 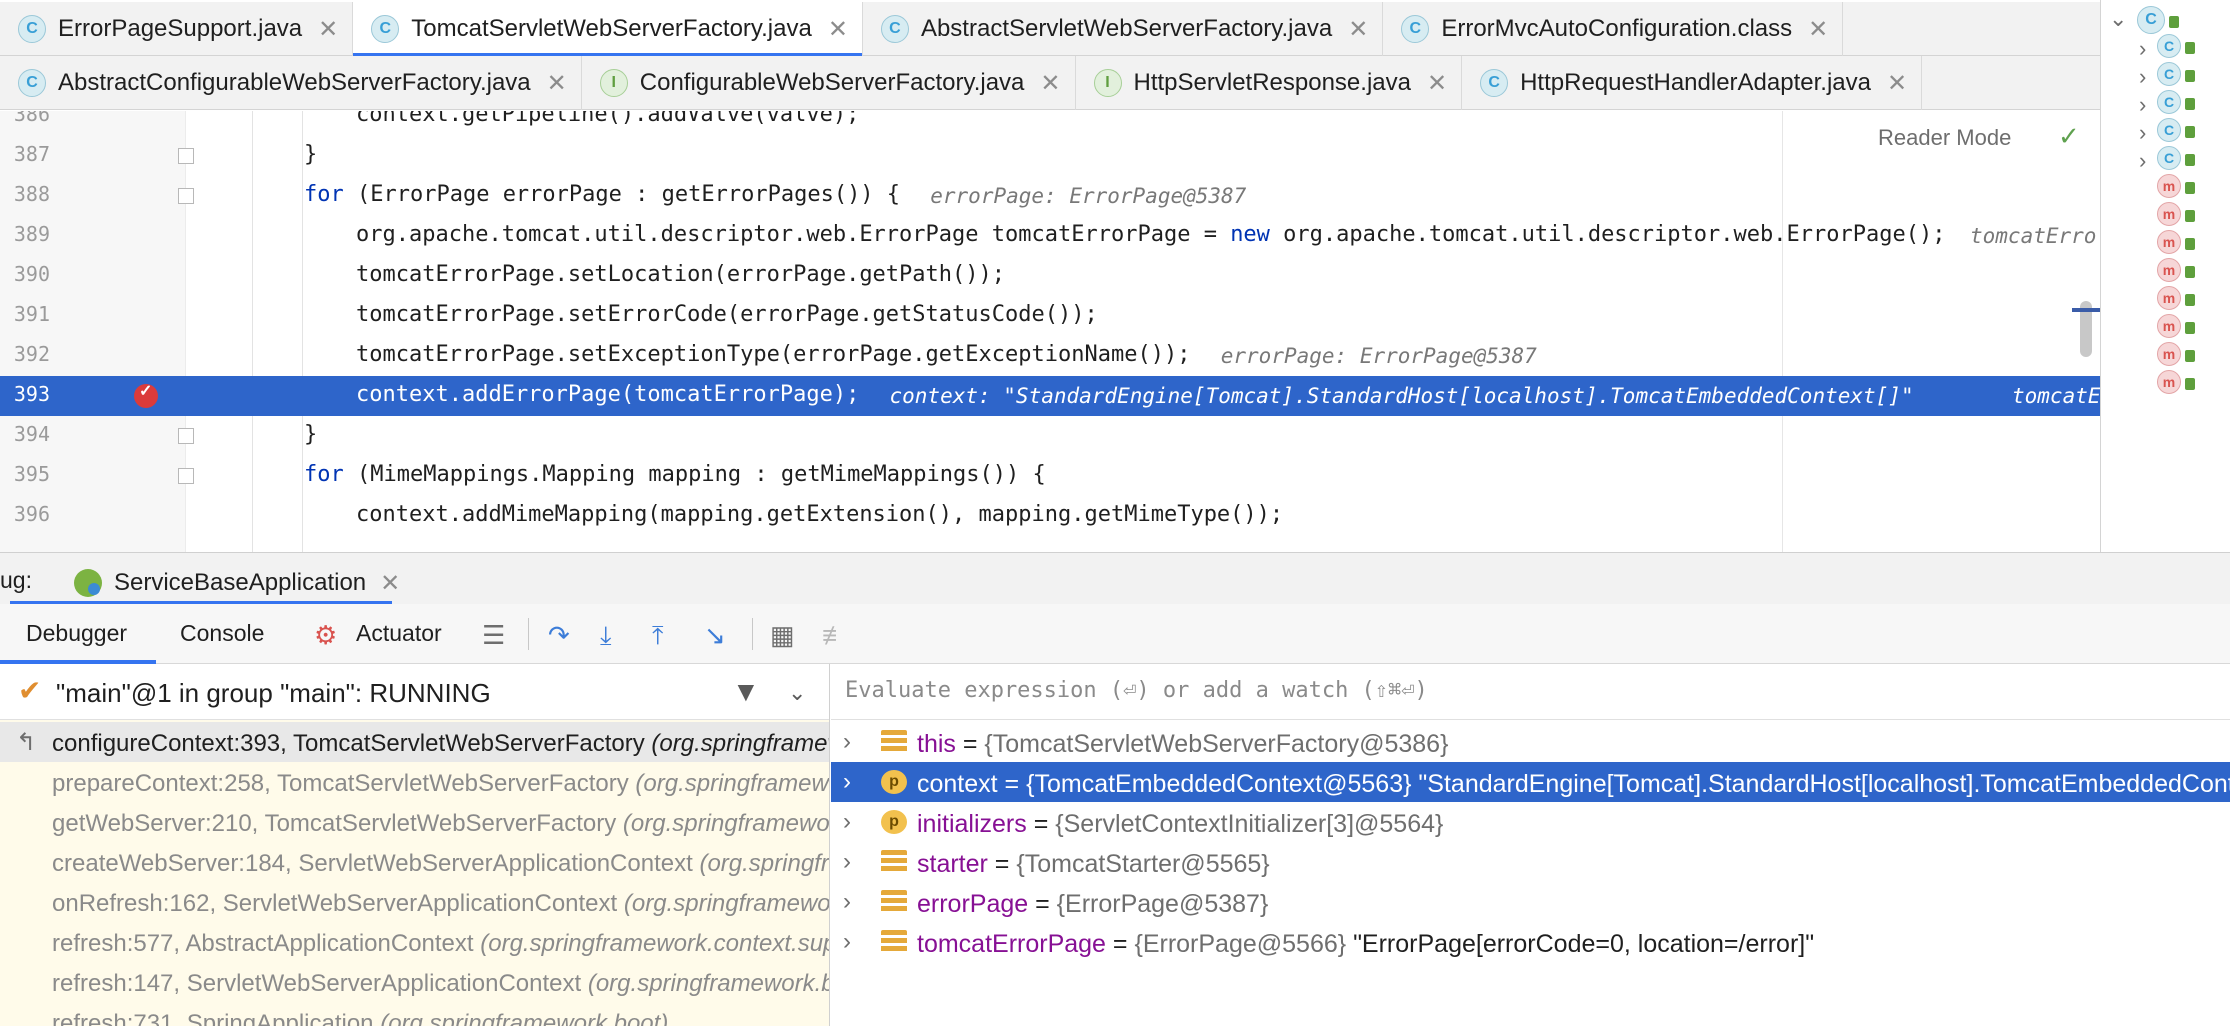 What do you see at coordinates (30, 474) in the screenshot?
I see `line-number: 395` at bounding box center [30, 474].